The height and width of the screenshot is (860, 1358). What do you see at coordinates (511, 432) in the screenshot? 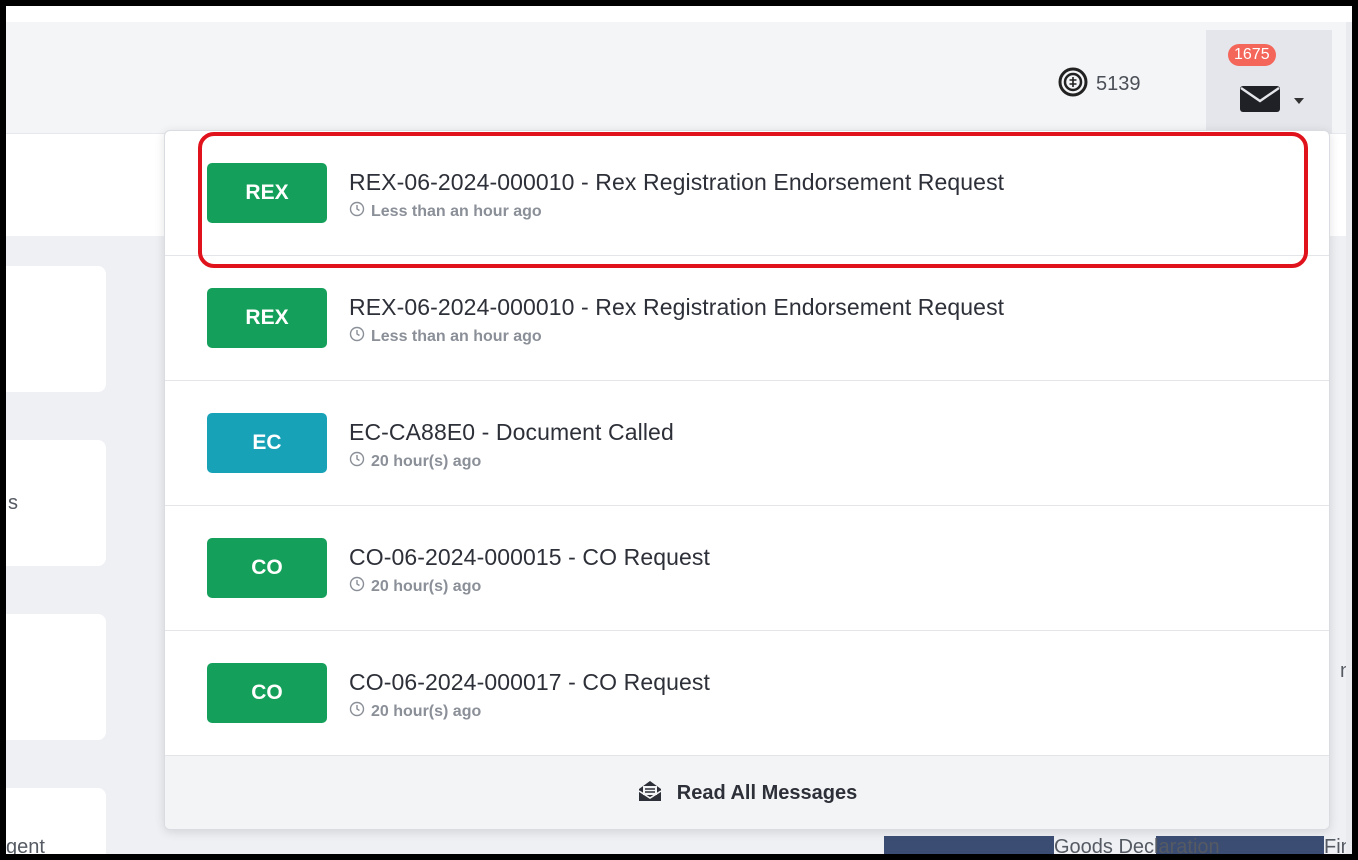
I see `message-title: EC-CA88E0 - Document Called` at bounding box center [511, 432].